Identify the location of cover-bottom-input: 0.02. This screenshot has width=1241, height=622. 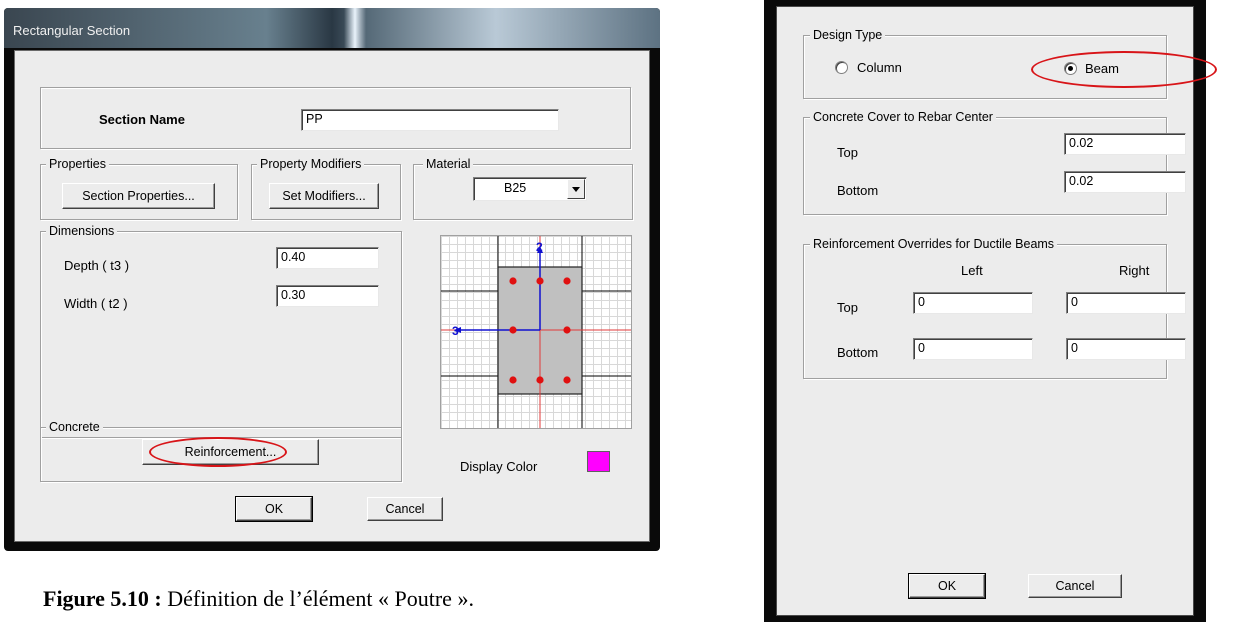
(1125, 182).